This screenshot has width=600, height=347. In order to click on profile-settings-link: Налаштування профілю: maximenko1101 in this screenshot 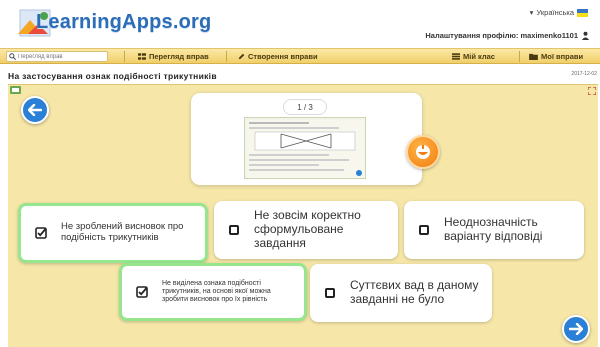, I will do `click(507, 35)`.